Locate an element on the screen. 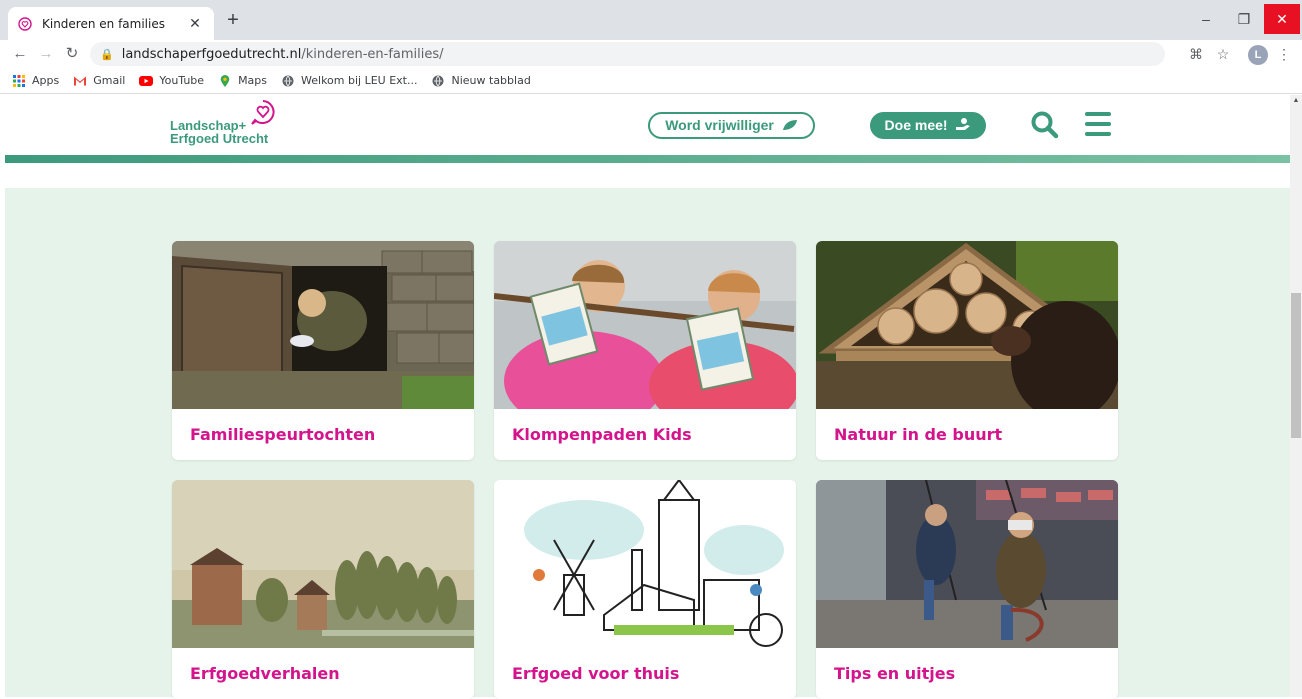  card-erfgoed-voor-thuis: Erfgoed voor thuis is located at coordinates (645, 589).